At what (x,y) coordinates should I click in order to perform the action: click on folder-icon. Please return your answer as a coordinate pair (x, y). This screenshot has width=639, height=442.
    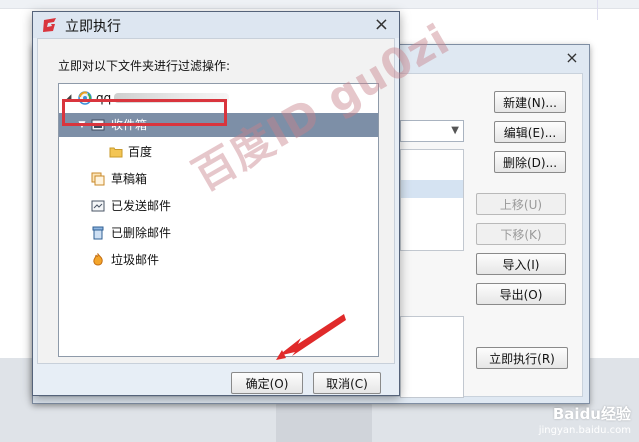
    Looking at the image, I should click on (116, 152).